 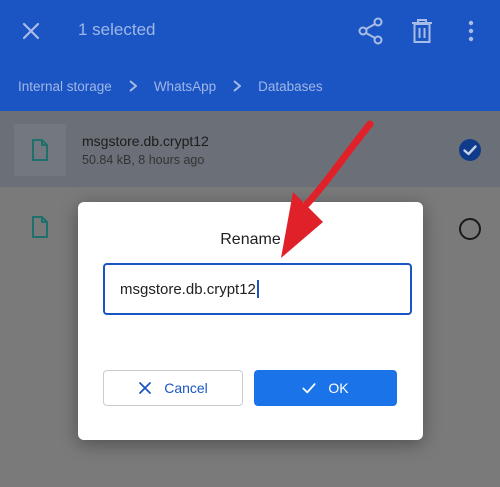 What do you see at coordinates (371, 31) in the screenshot?
I see `share-icon` at bounding box center [371, 31].